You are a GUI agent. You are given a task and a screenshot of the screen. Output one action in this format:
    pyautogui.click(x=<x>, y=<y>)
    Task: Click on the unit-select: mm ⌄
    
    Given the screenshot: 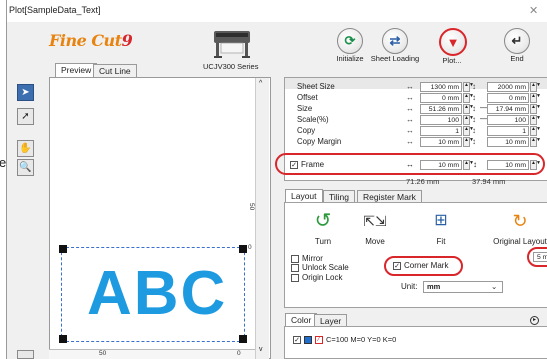 What is the action you would take?
    pyautogui.click(x=463, y=287)
    